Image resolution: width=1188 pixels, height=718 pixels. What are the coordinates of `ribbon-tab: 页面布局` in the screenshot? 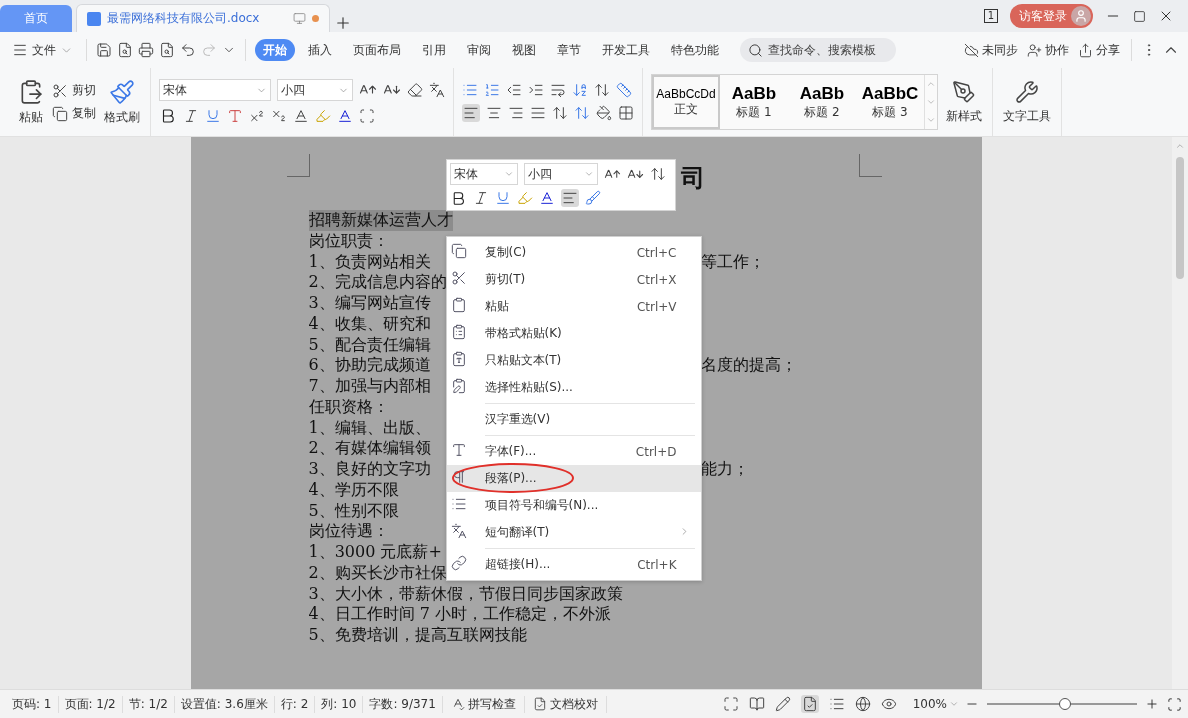 It's located at (377, 50).